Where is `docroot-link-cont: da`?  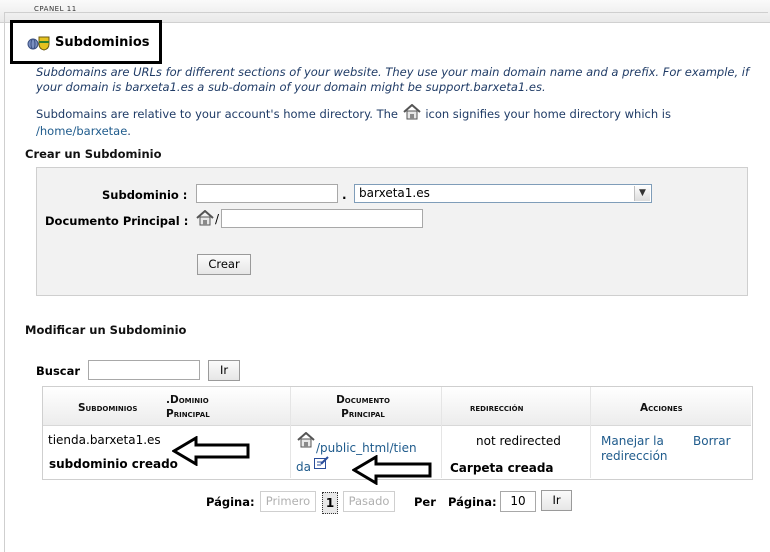
docroot-link-cont: da is located at coordinates (303, 467).